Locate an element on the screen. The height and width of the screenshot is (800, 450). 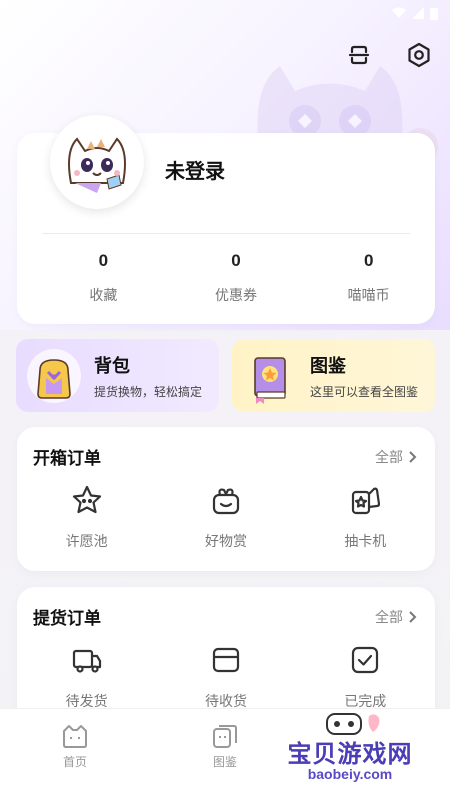
site-watermark: 宝贝游戏网 baobeiy.com is located at coordinates (350, 752).